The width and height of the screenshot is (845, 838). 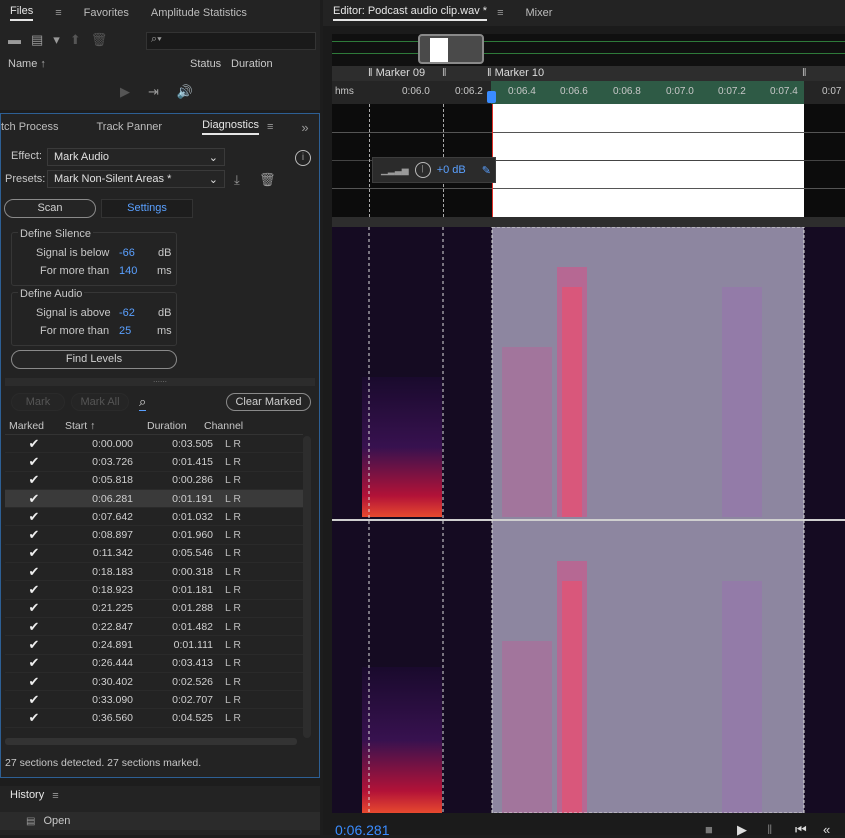 What do you see at coordinates (234, 426) in the screenshot?
I see `column-channel: Channel` at bounding box center [234, 426].